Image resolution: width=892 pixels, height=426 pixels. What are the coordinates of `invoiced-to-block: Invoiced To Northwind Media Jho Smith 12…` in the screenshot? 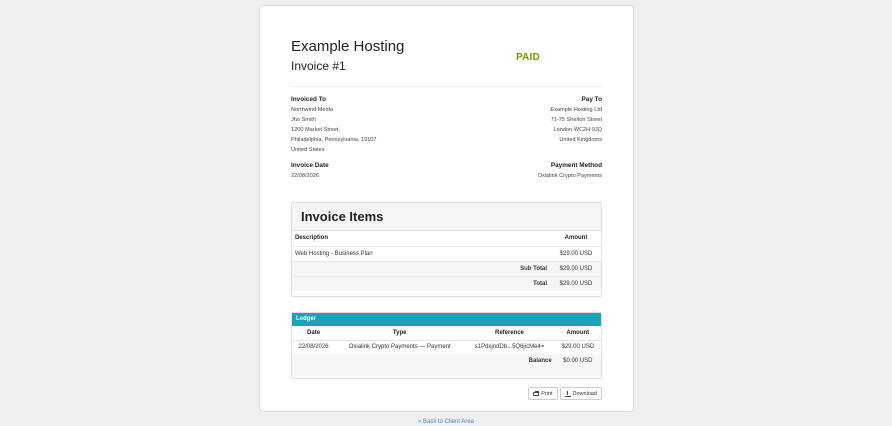 It's located at (334, 125).